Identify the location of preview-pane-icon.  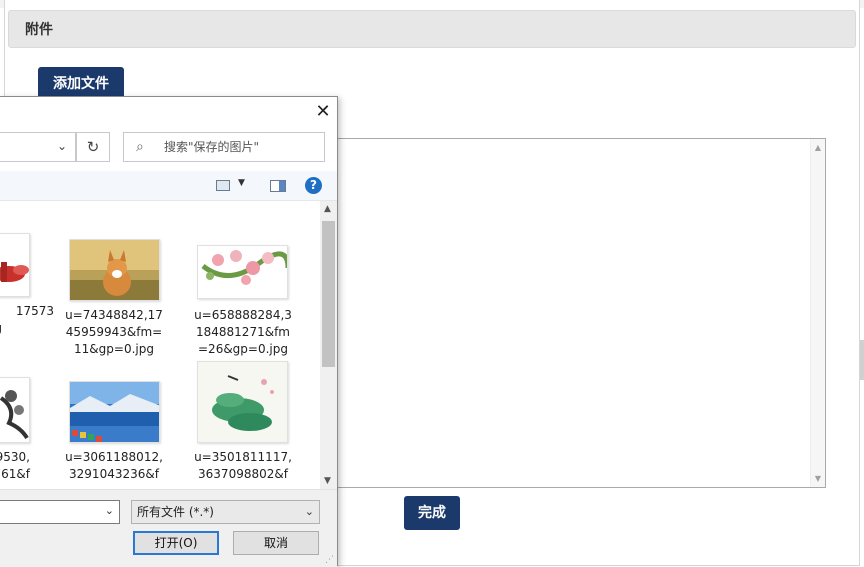
(278, 186).